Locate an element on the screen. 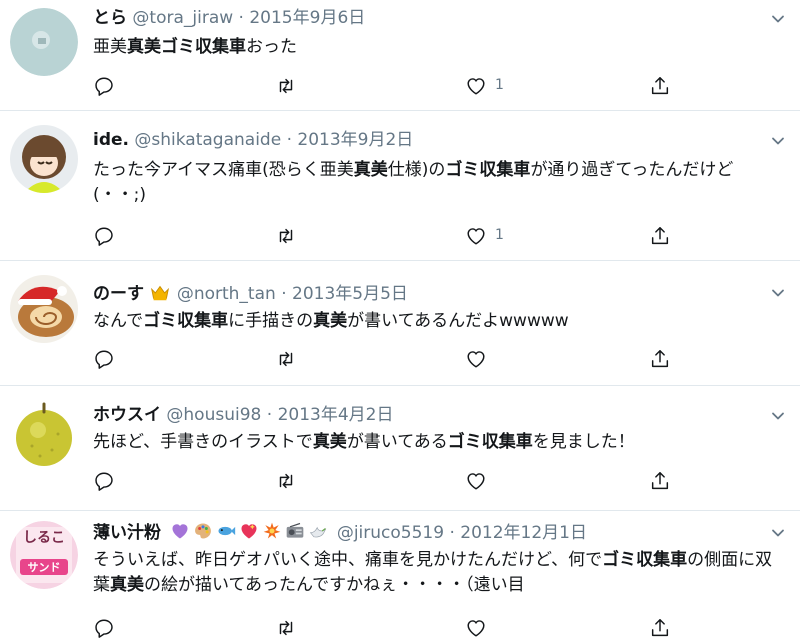 The width and height of the screenshot is (800, 641). tweet-header: ide. @shikataganaide · 2013年9月2日 is located at coordinates (253, 140).